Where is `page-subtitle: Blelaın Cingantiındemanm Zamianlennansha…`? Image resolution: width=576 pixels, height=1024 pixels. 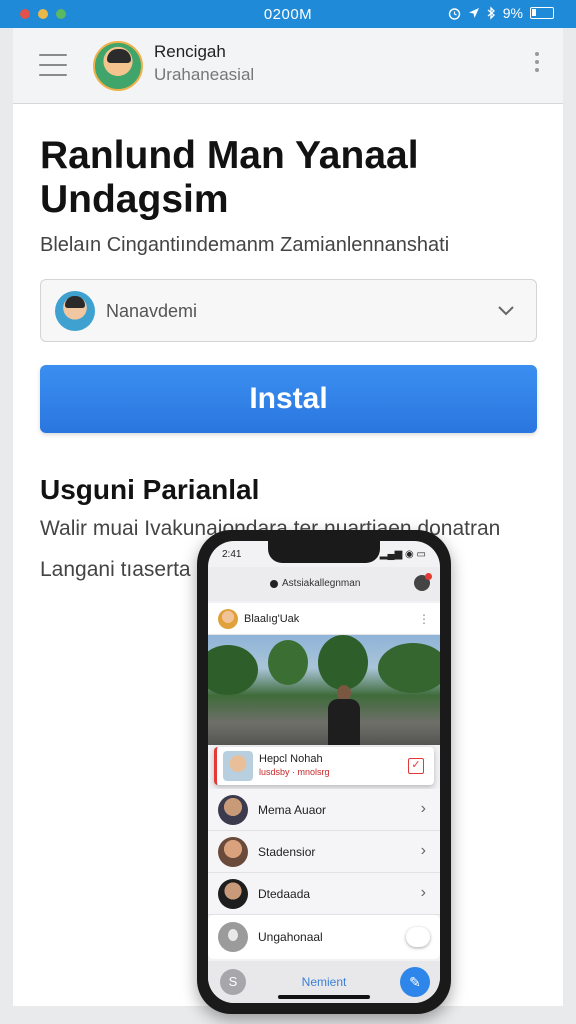 page-subtitle: Blelaın Cingantiındemanm Zamianlennansha… is located at coordinates (245, 245).